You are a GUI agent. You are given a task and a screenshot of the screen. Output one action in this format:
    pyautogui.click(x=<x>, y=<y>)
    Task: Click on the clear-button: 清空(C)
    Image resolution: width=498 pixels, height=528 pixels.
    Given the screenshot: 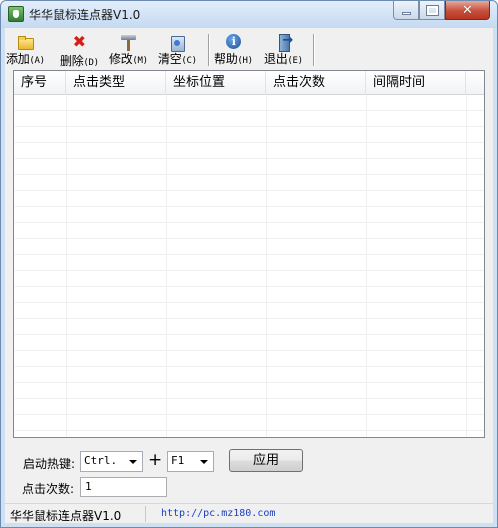 What is the action you would take?
    pyautogui.click(x=177, y=50)
    